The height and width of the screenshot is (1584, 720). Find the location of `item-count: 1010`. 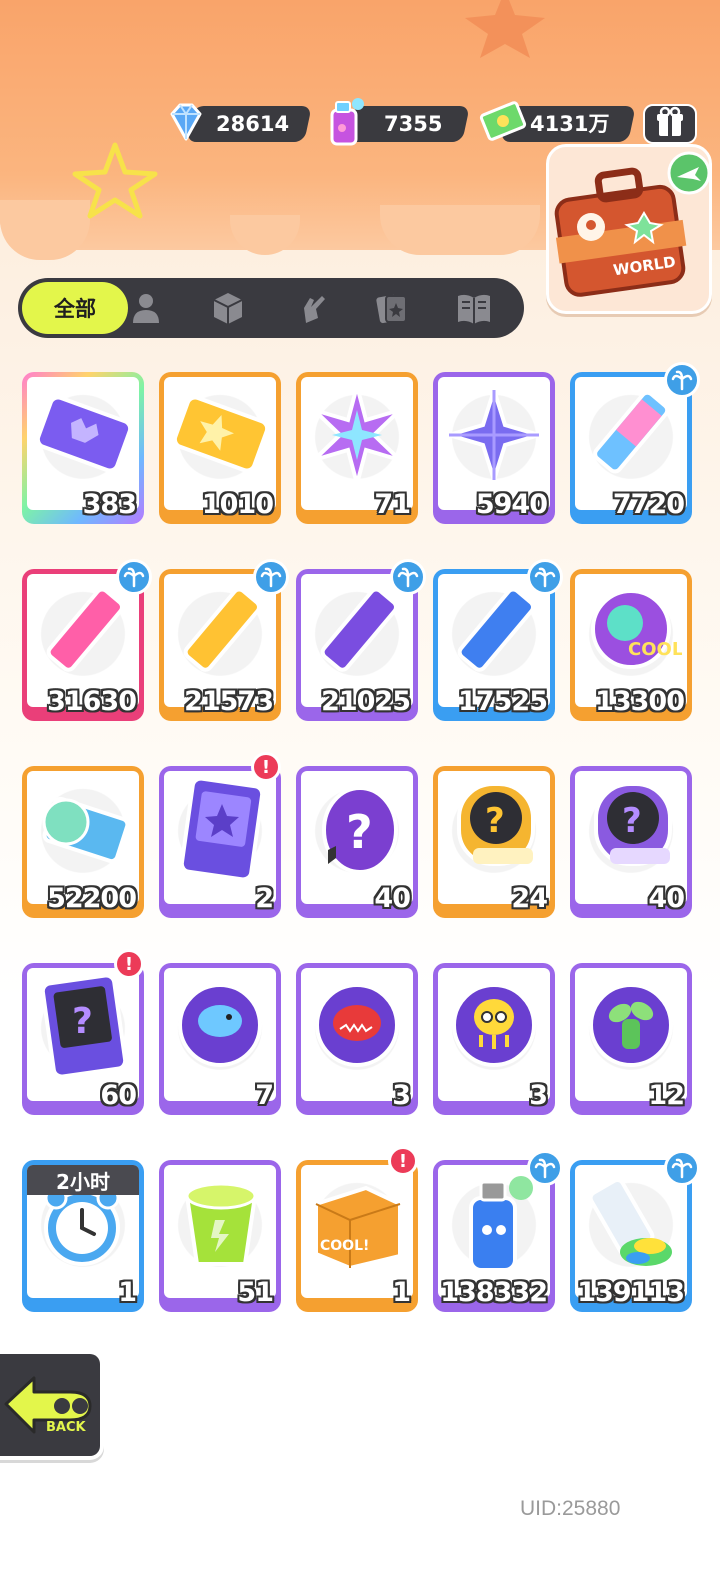

item-count: 1010 is located at coordinates (237, 504).